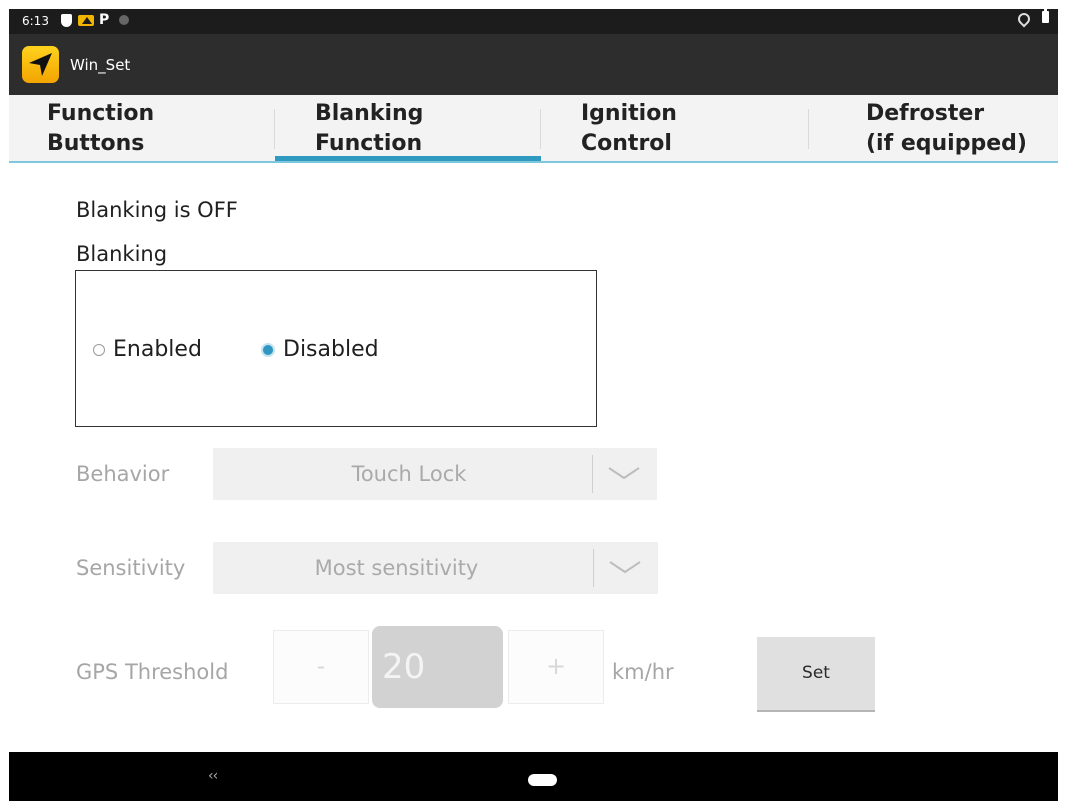 Image resolution: width=1067 pixels, height=801 pixels. Describe the element at coordinates (542, 780) in the screenshot. I see `home-button` at that location.